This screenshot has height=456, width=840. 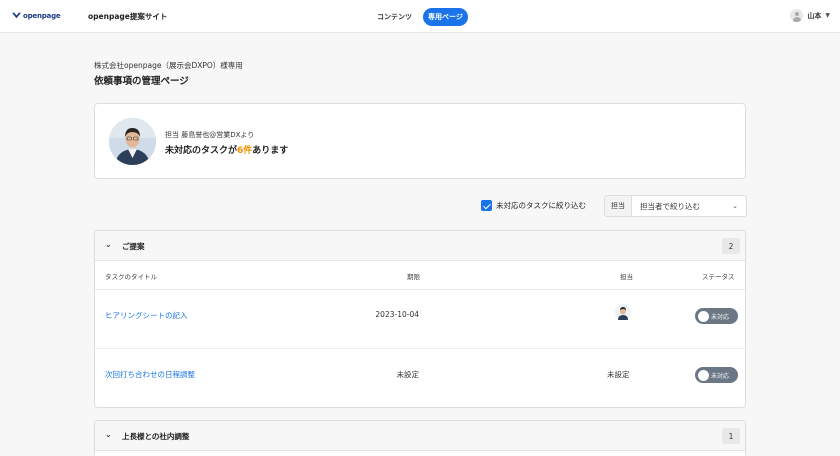 I want to click on section-count-badge: 2, so click(x=731, y=246).